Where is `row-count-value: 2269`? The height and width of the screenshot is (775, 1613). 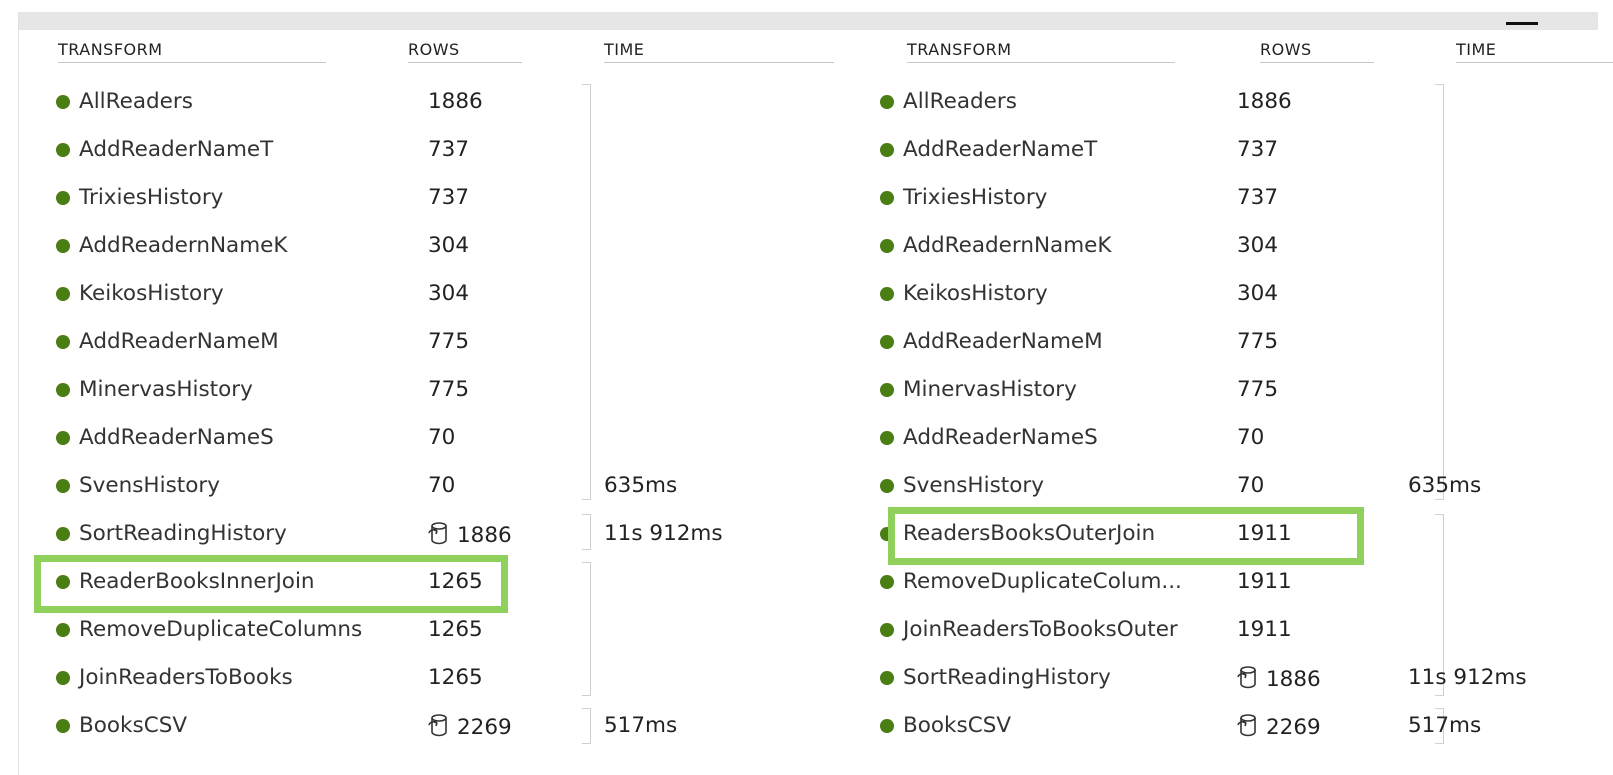 row-count-value: 2269 is located at coordinates (484, 727).